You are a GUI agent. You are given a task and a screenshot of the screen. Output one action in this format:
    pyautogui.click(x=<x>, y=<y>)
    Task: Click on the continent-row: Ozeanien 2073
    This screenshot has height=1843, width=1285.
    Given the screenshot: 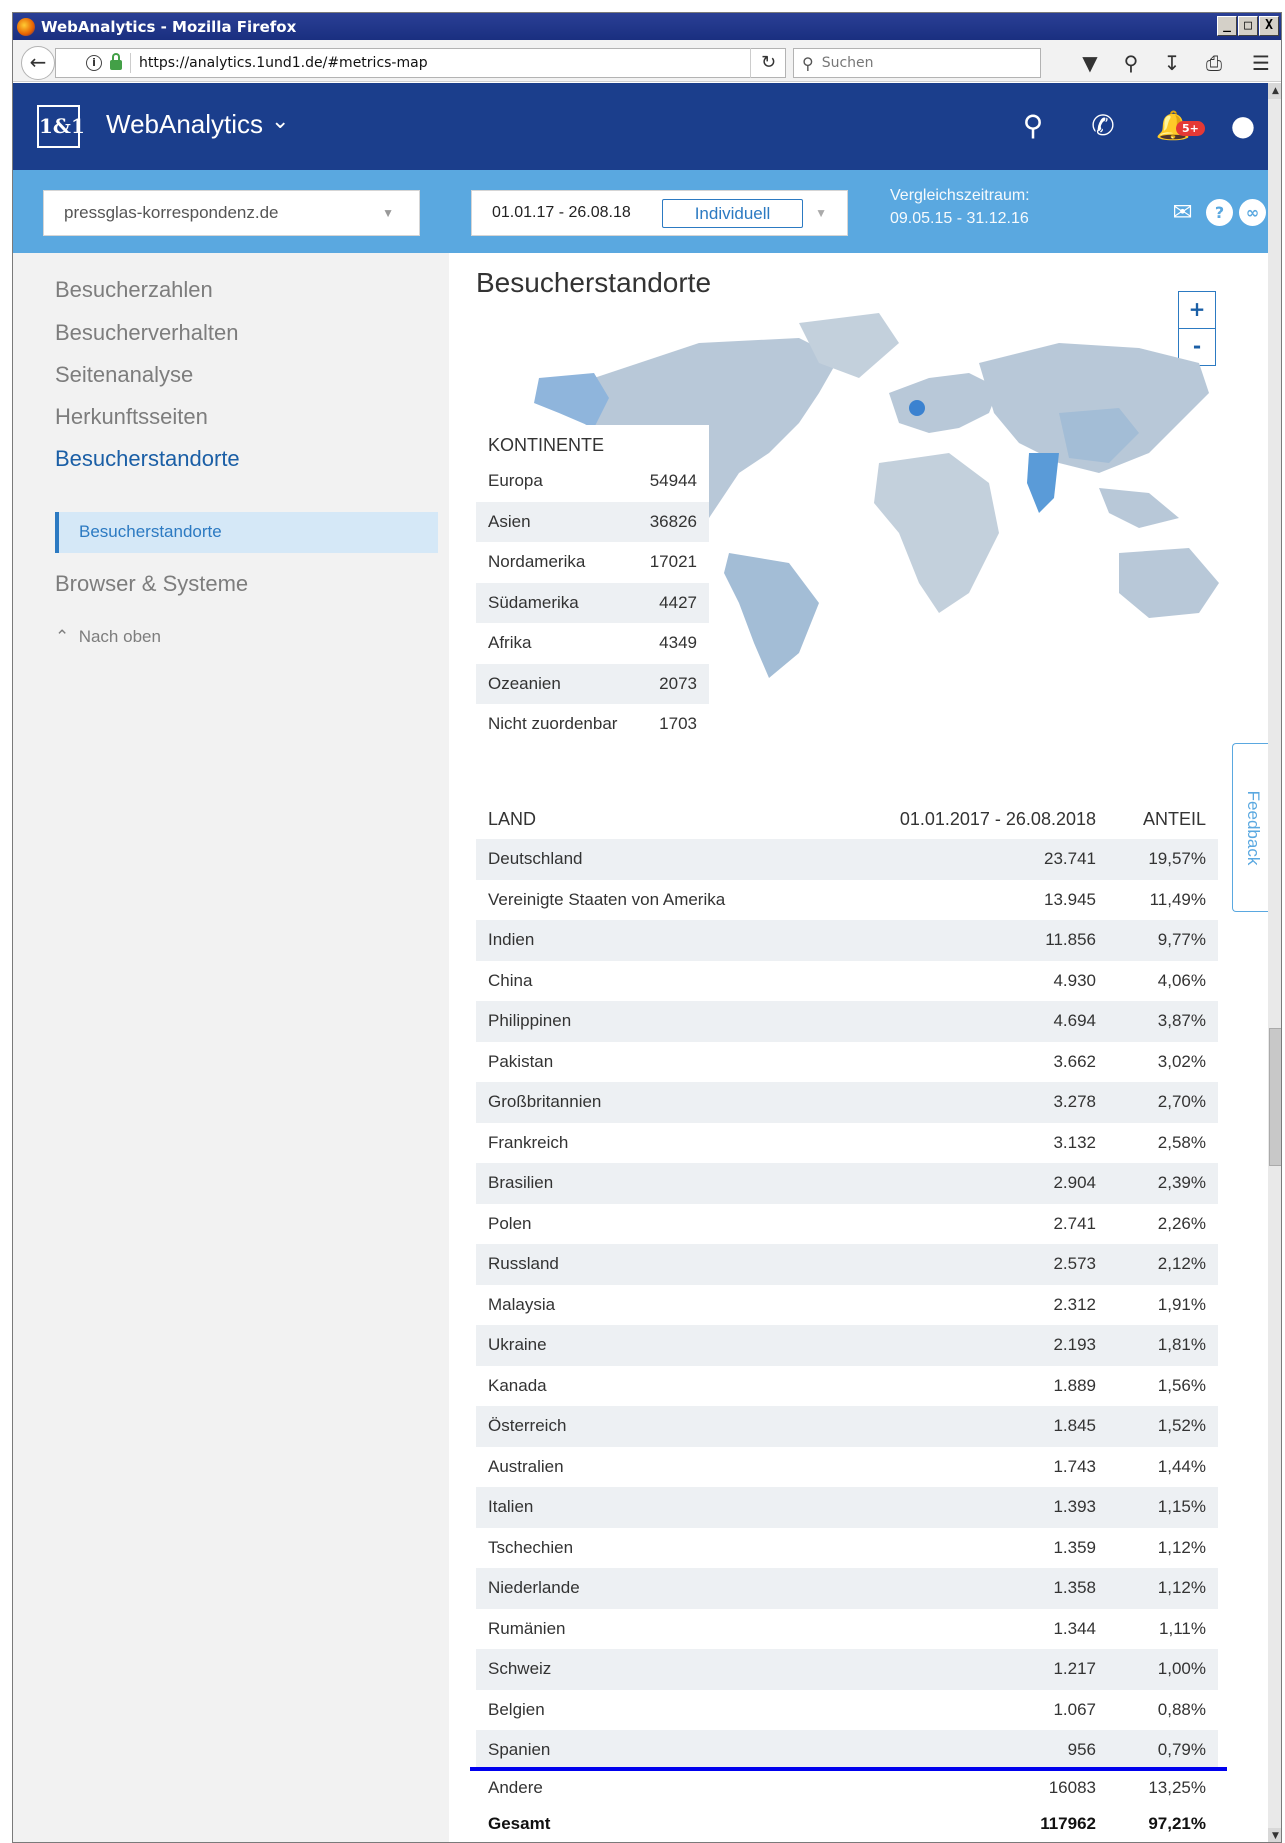 What is the action you would take?
    pyautogui.click(x=592, y=683)
    